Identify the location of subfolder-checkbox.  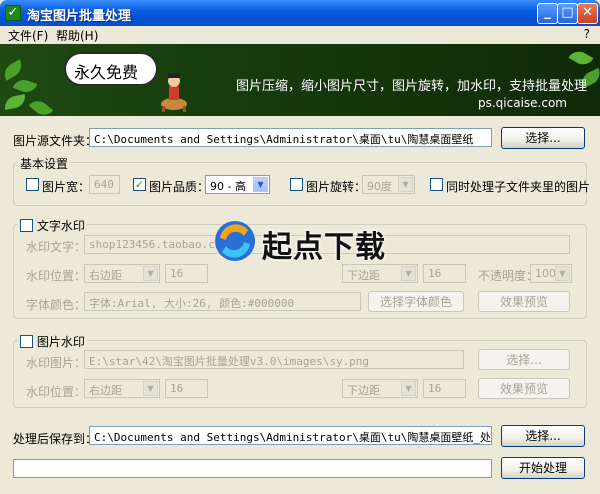
(436, 184).